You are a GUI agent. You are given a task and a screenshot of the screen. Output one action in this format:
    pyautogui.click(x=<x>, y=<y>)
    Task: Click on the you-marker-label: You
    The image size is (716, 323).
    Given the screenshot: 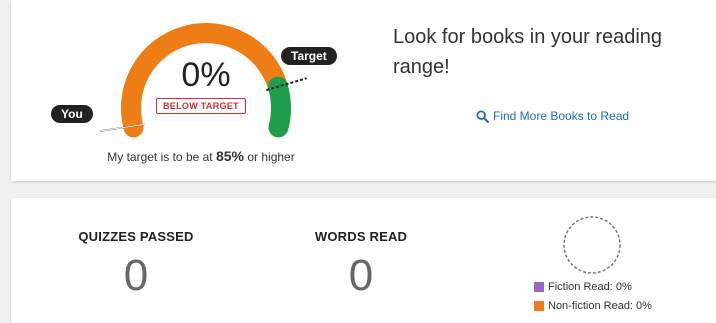 What is the action you would take?
    pyautogui.click(x=72, y=114)
    